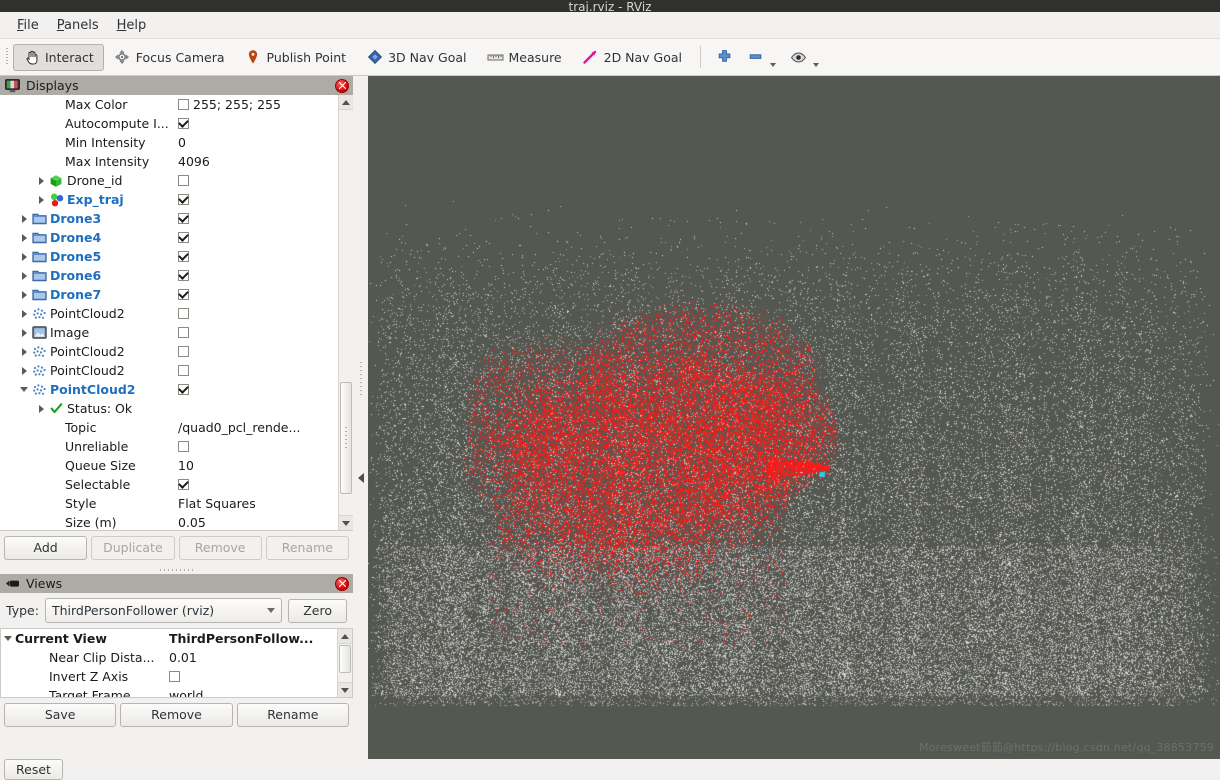 This screenshot has height=780, width=1220. I want to click on add-display-button: Add, so click(46, 548).